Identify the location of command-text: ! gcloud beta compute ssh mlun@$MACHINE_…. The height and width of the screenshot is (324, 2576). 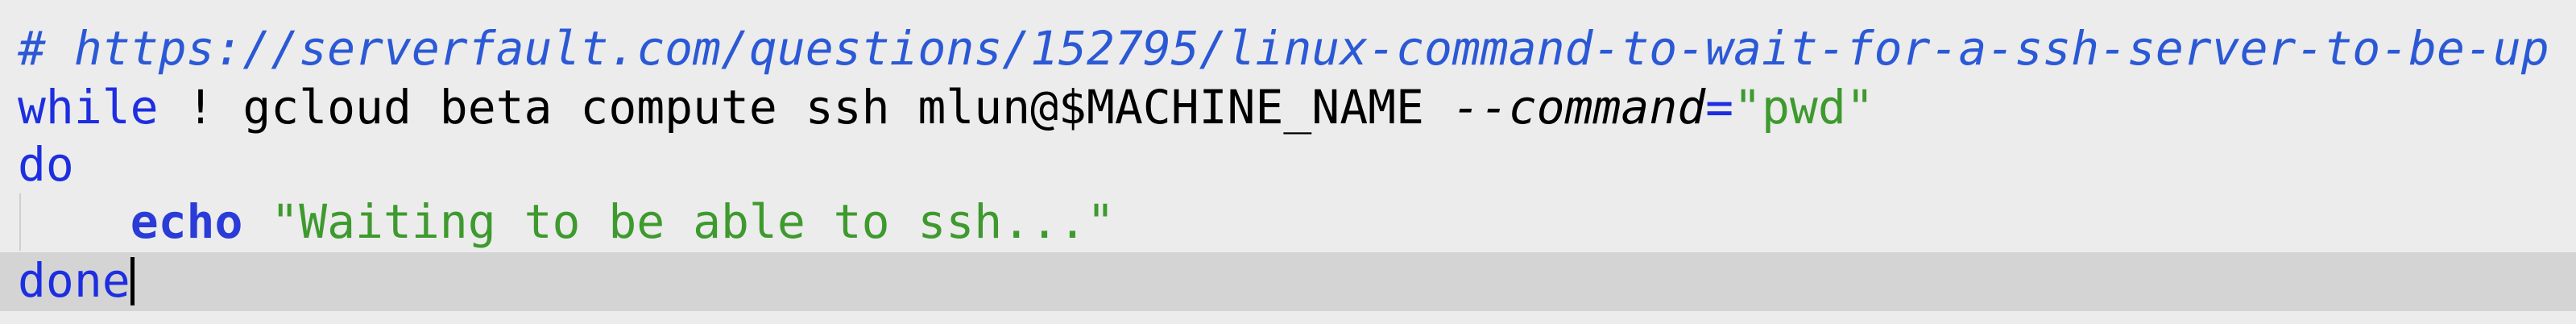
(805, 107).